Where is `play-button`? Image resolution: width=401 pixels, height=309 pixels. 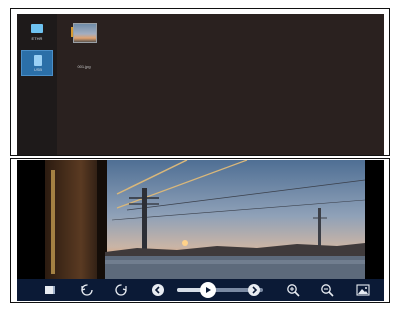 play-button is located at coordinates (208, 290).